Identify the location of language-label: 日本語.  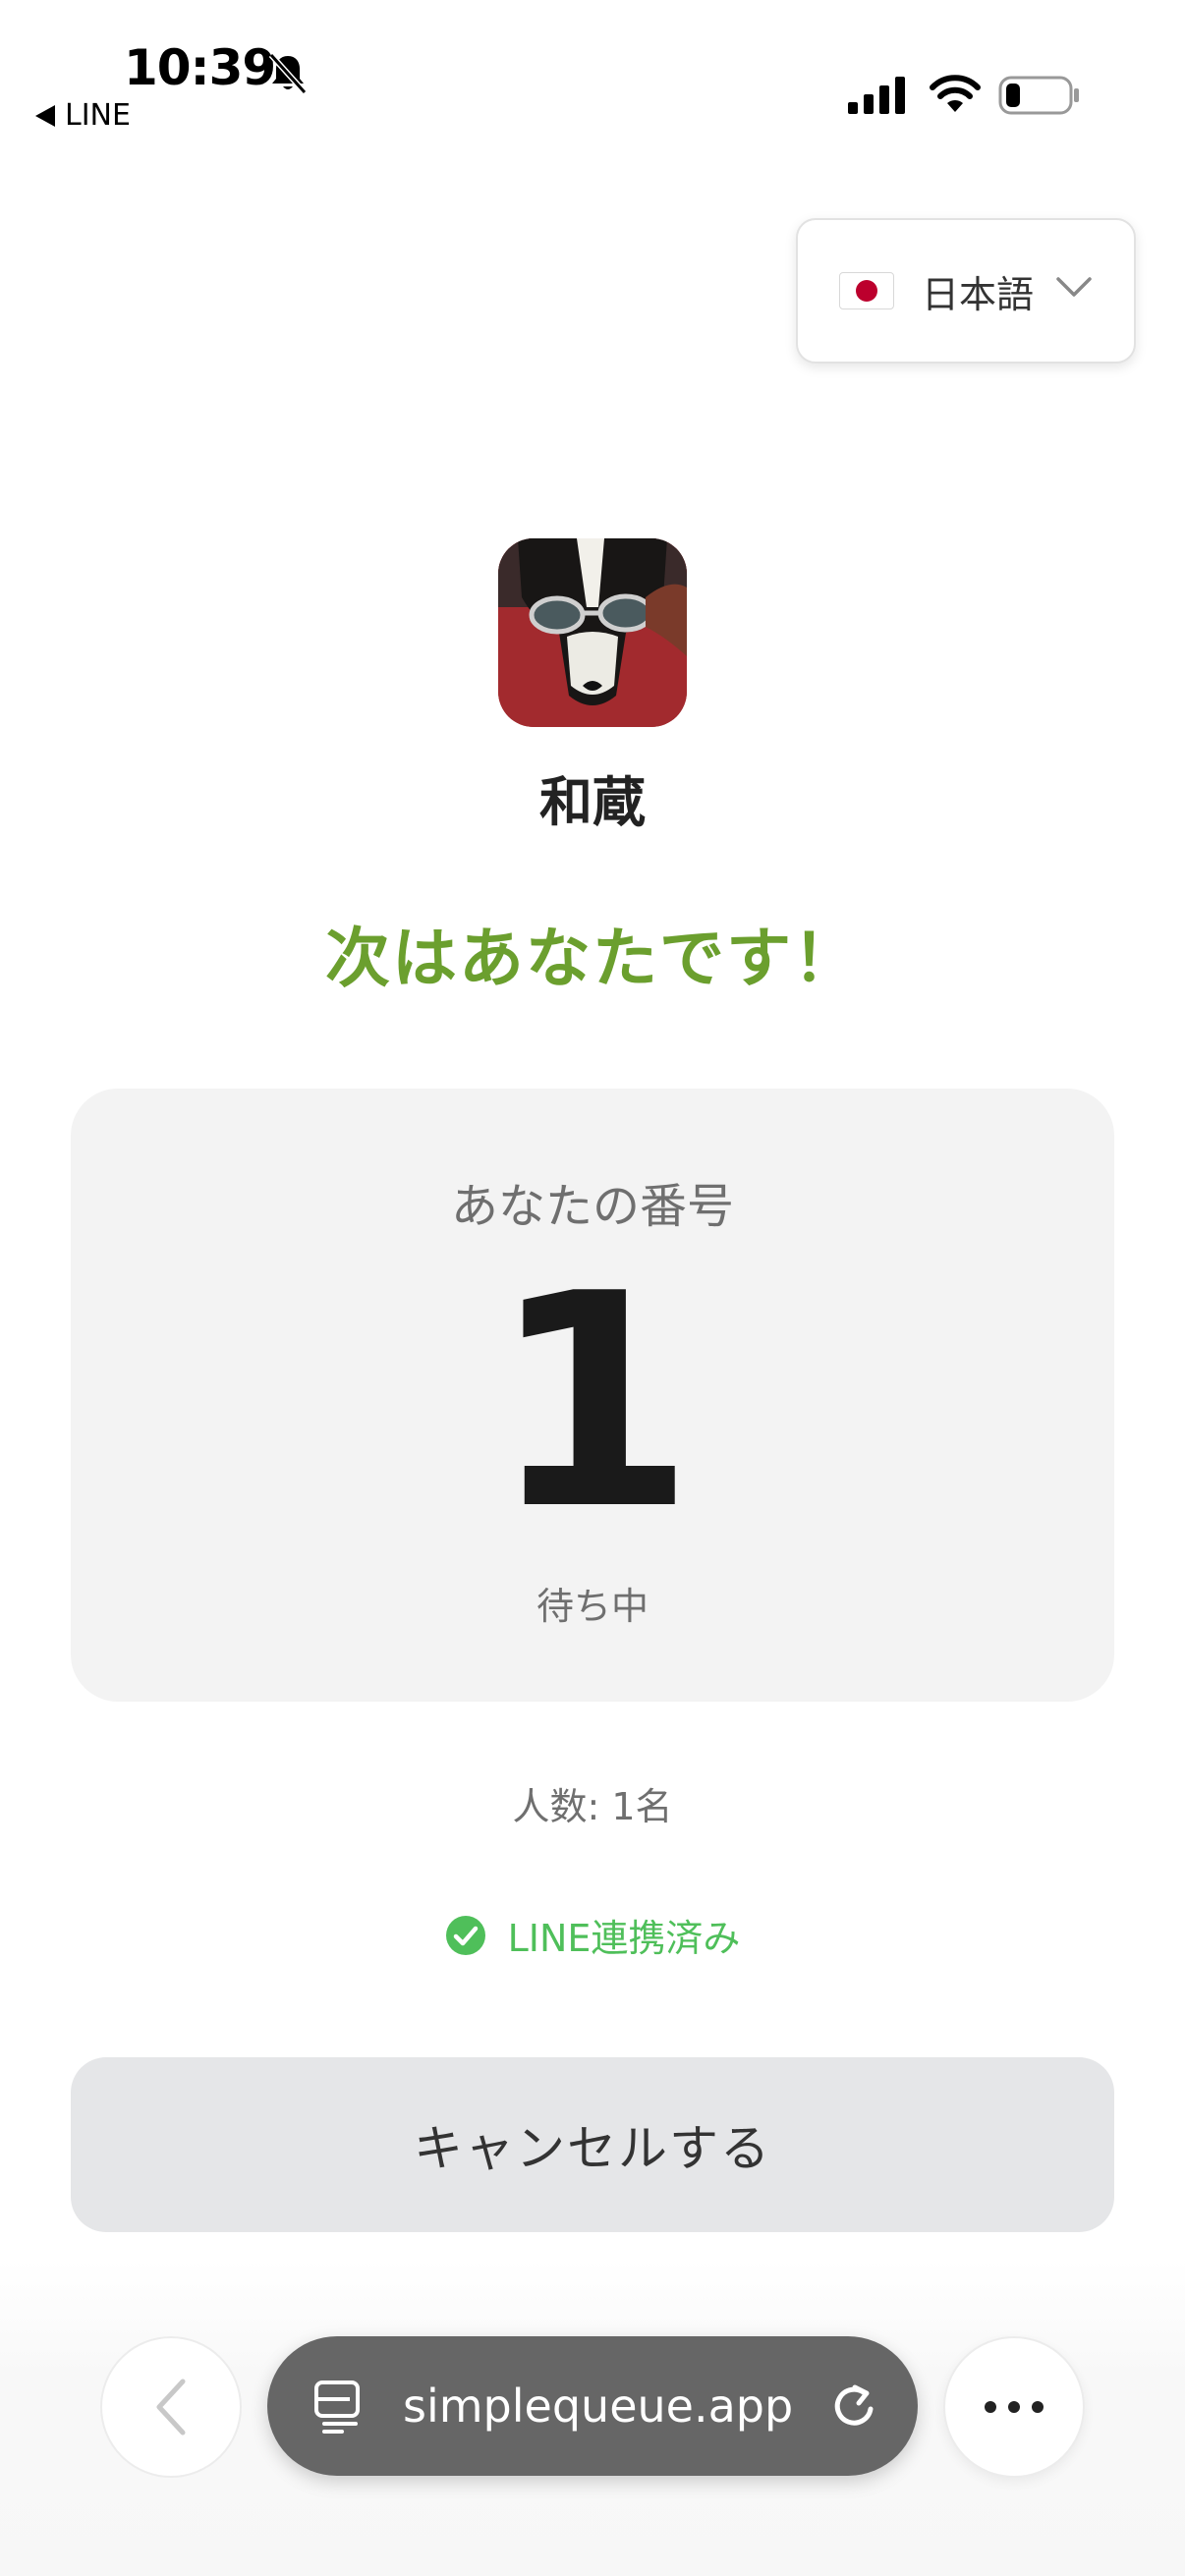
(979, 294).